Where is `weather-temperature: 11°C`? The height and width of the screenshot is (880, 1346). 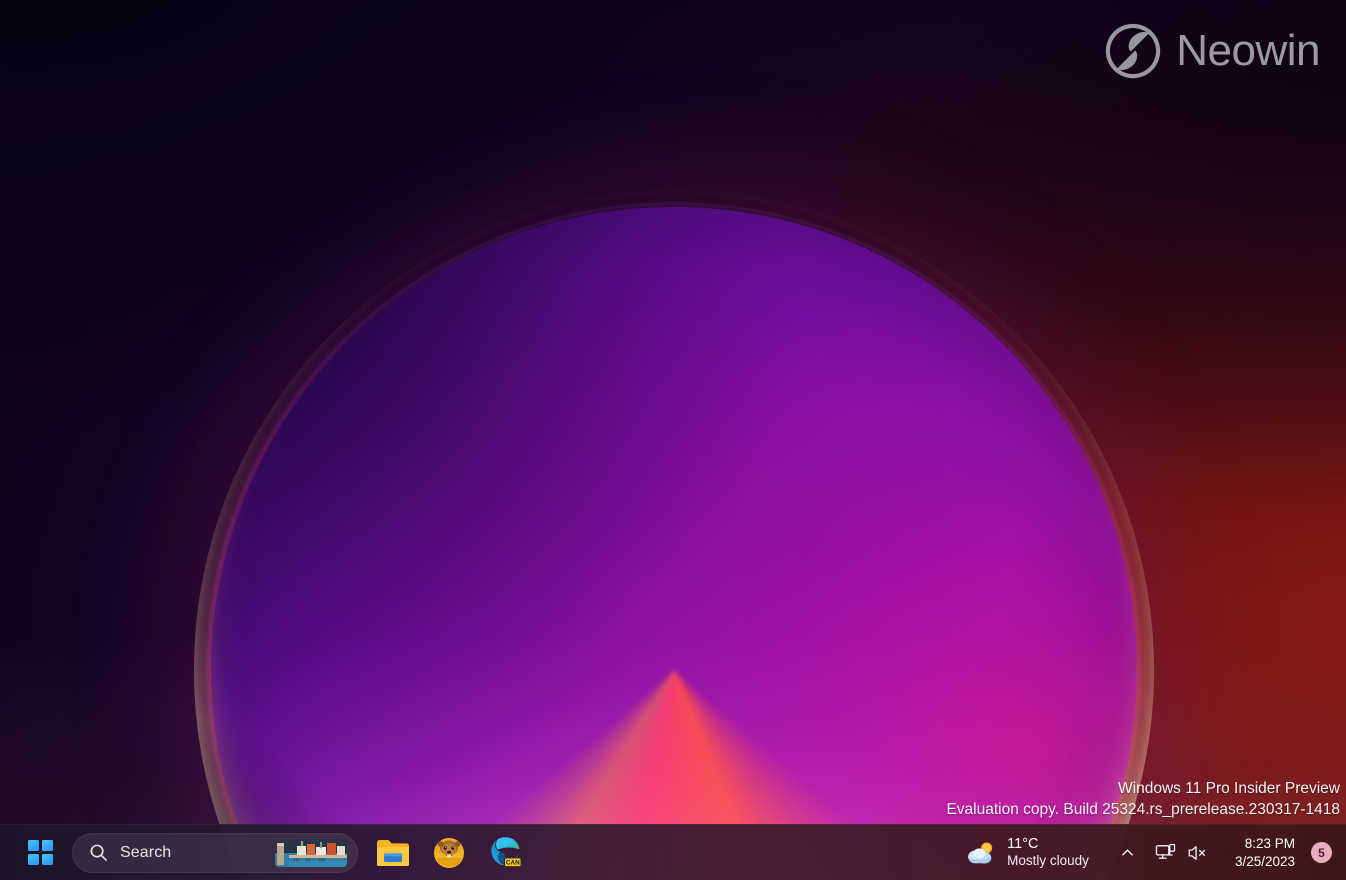 weather-temperature: 11°C is located at coordinates (1023, 844).